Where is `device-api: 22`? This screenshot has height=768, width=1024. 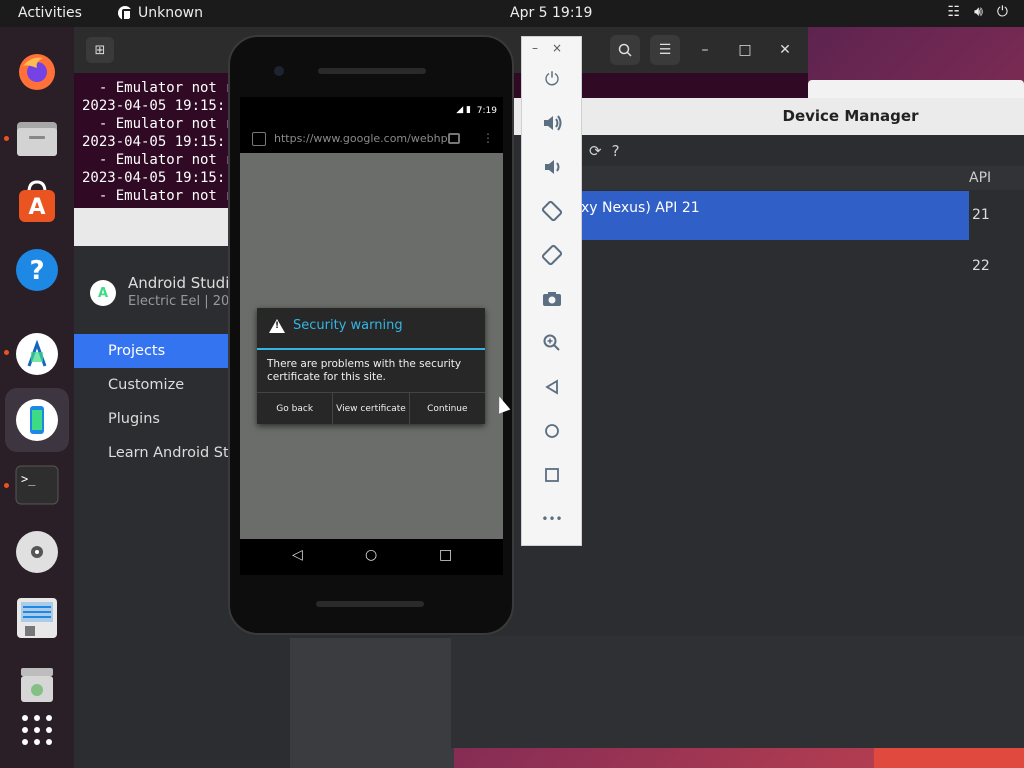
device-api: 22 is located at coordinates (981, 266).